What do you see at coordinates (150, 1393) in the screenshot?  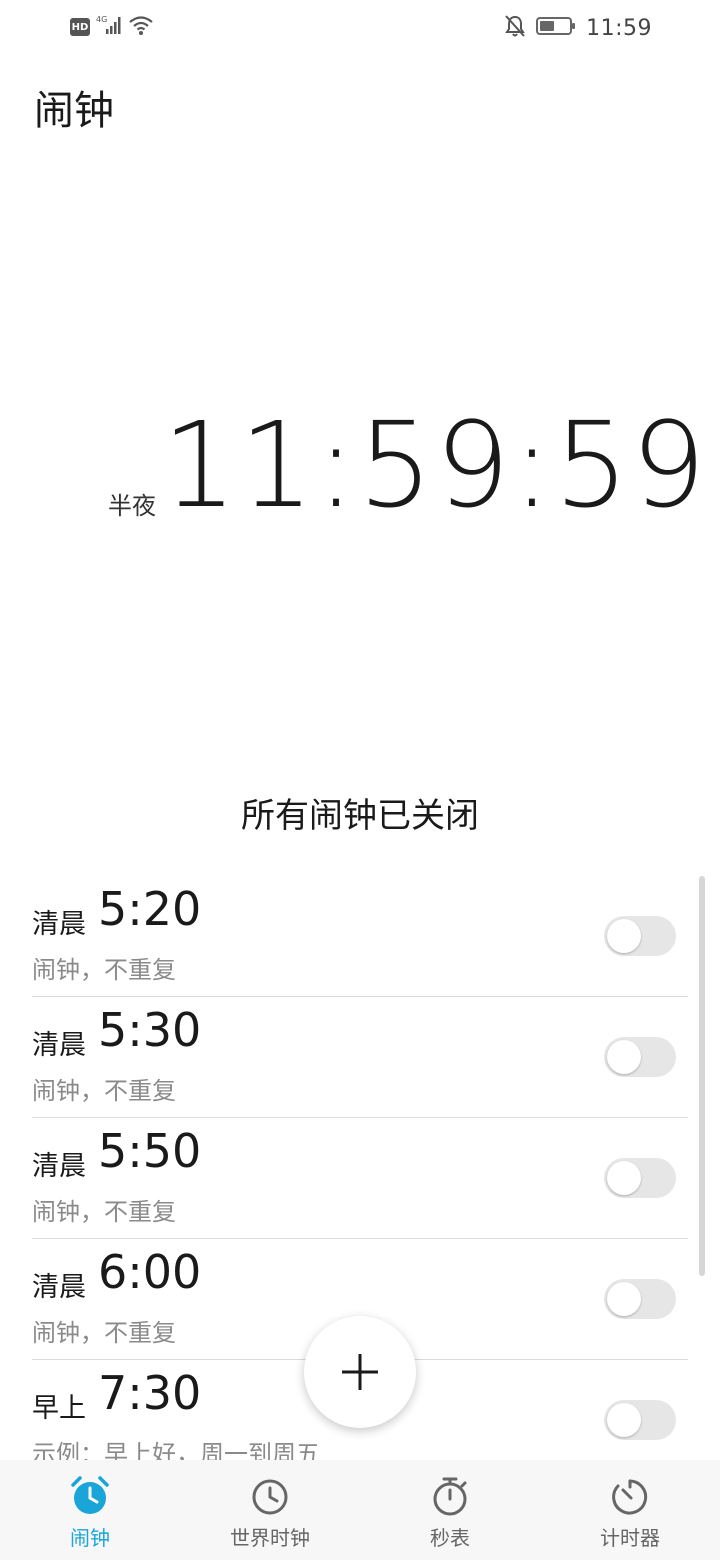 I see `alarm-time: 7:30` at bounding box center [150, 1393].